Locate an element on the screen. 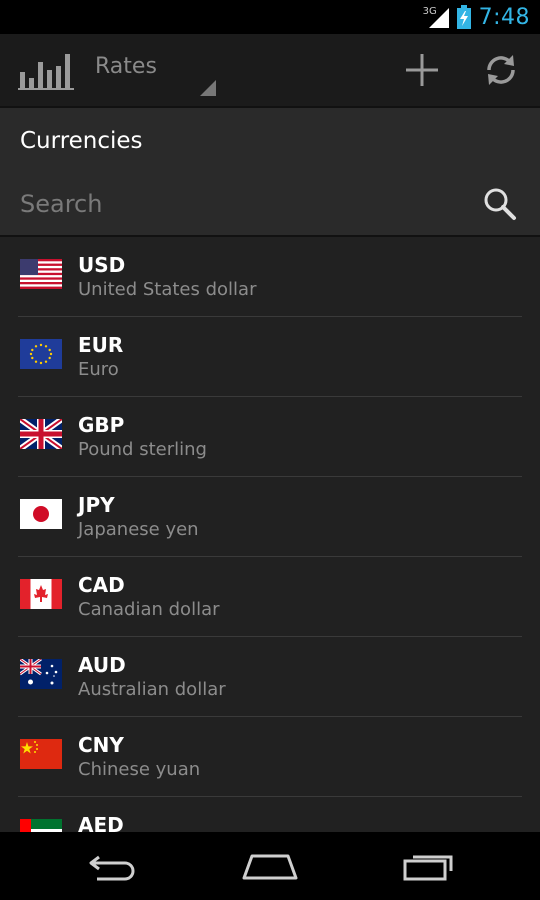  recent-apps-icon is located at coordinates (428, 868).